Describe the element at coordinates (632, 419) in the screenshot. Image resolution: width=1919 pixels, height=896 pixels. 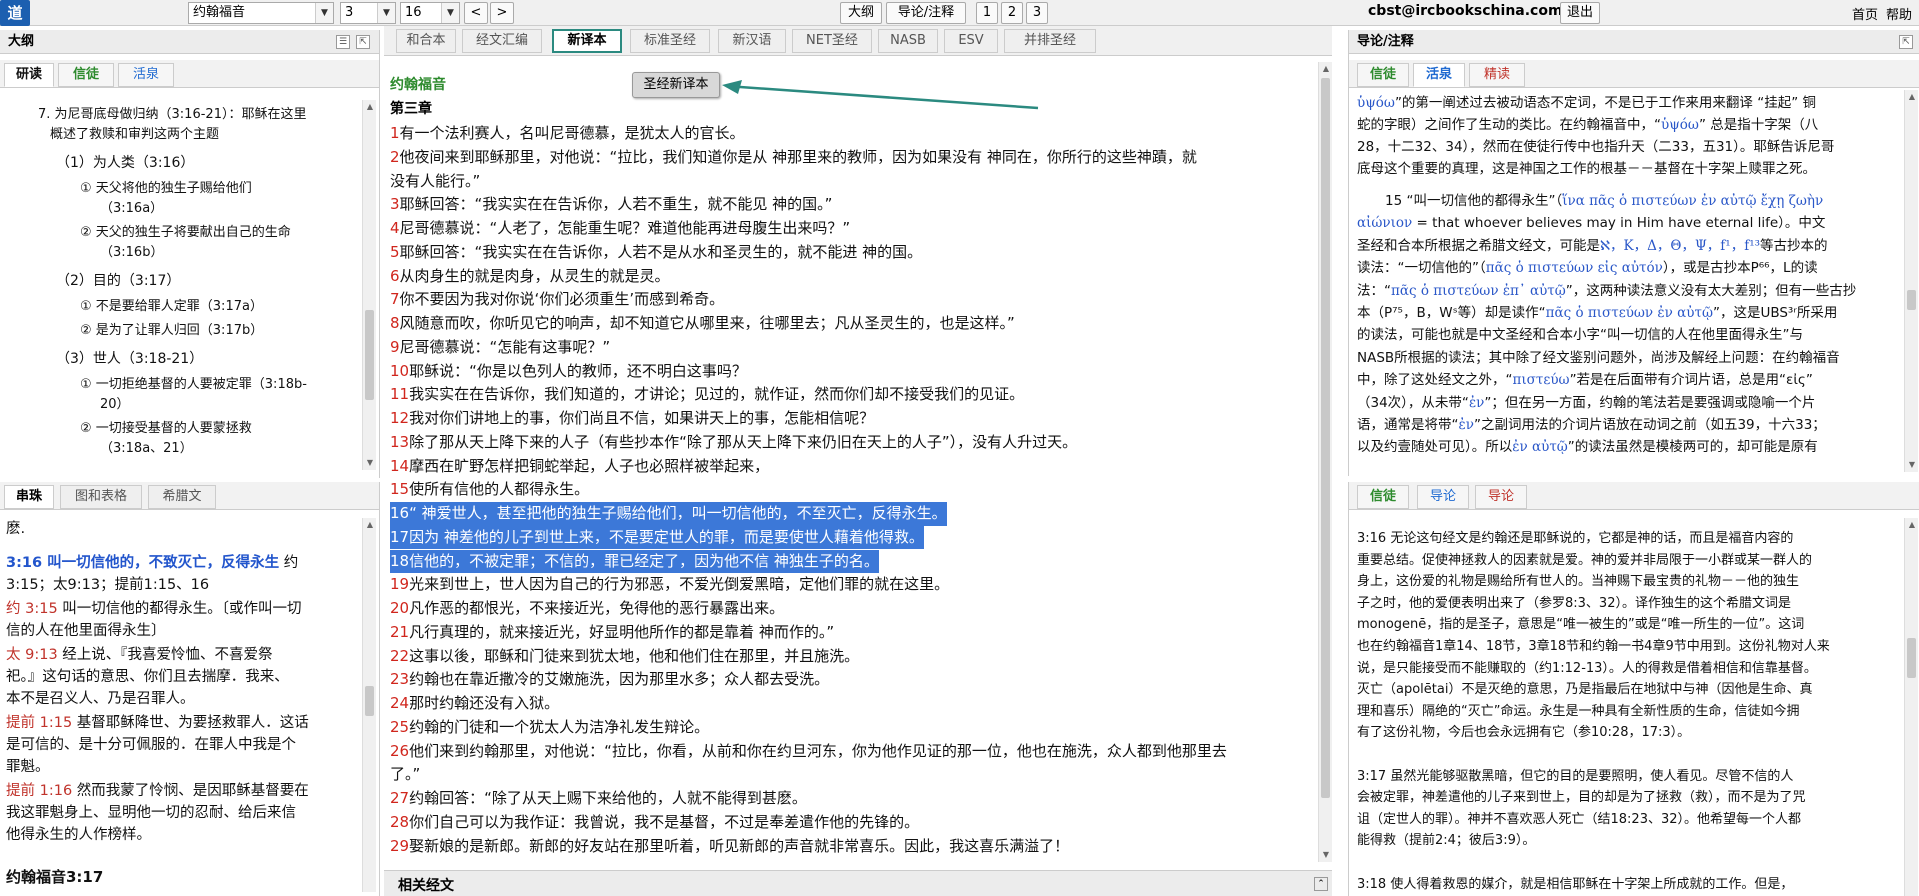
I see `verse-line: 12我对你们讲地上的事，你们尚且不信，如果讲天上的事，怎能相信呢？` at that location.